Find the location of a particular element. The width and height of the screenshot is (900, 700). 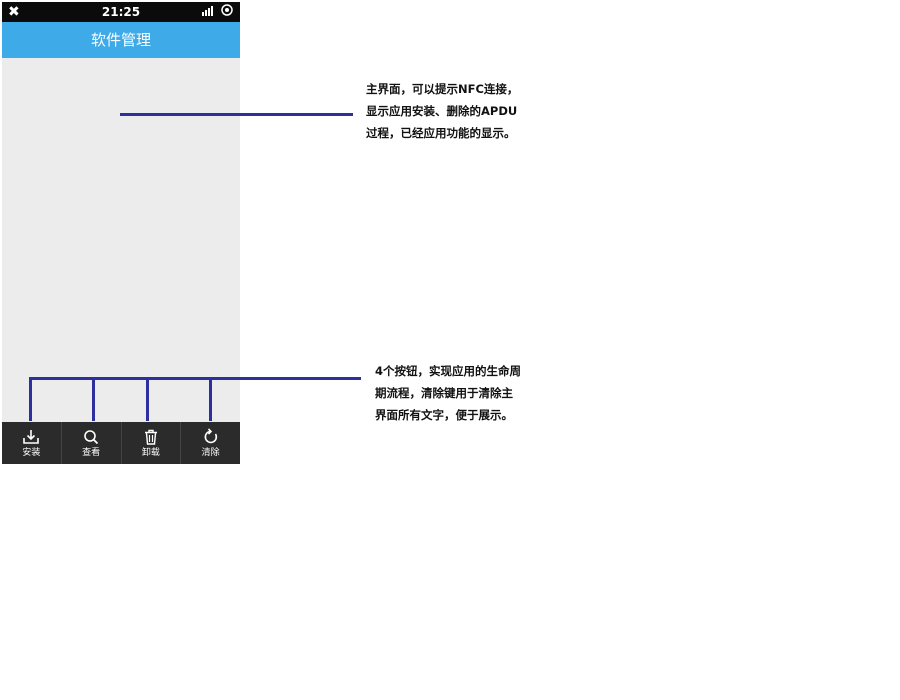

signal-icon is located at coordinates (209, 12).